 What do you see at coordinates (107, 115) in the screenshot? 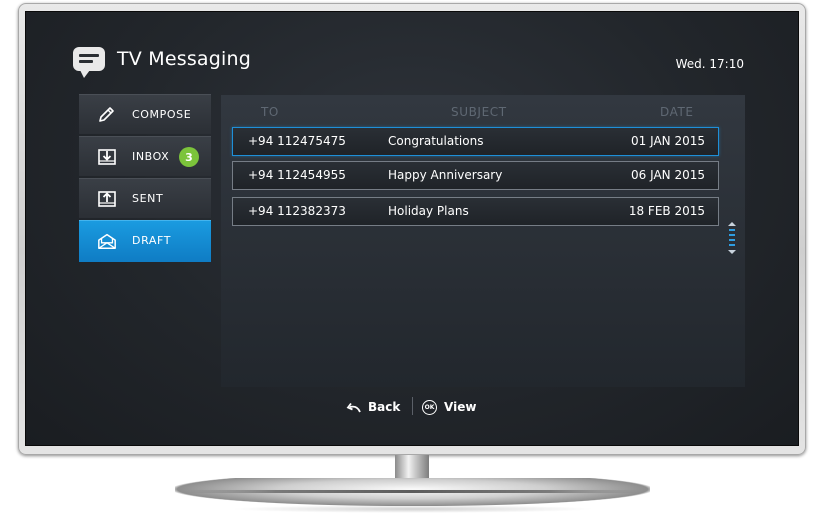
I see `pencil-icon` at bounding box center [107, 115].